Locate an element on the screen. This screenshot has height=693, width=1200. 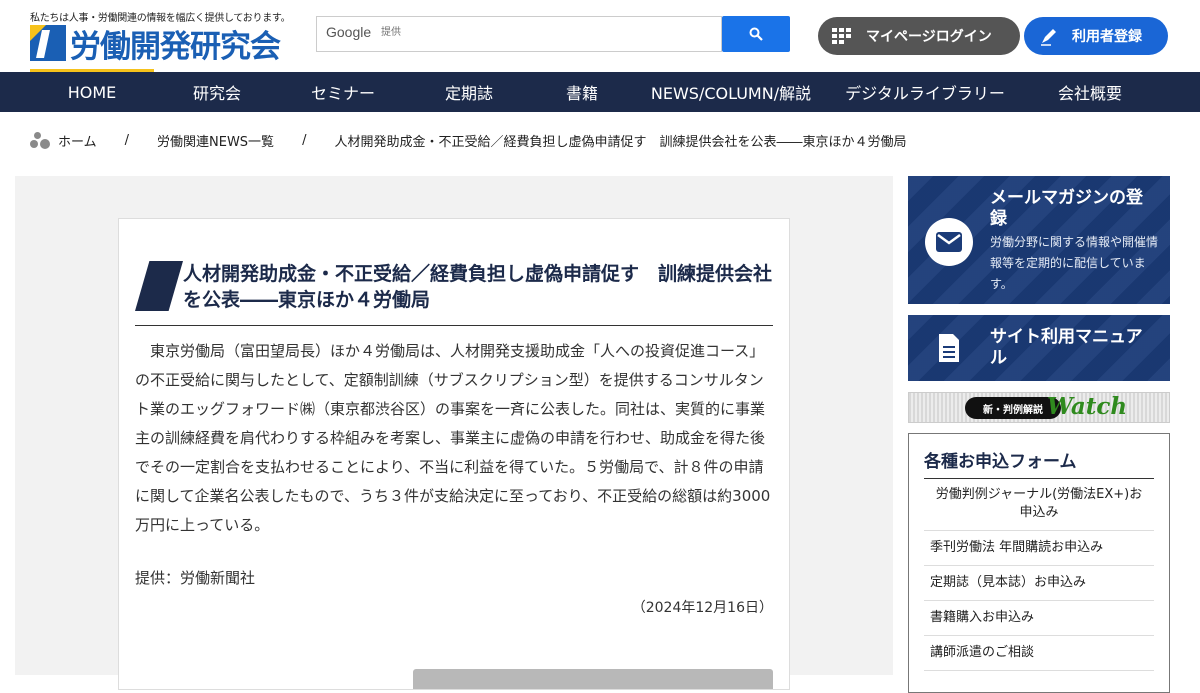
form-link-journal: 労働判例ジャーナル(労働法EX+)お申込み is located at coordinates (1039, 508).